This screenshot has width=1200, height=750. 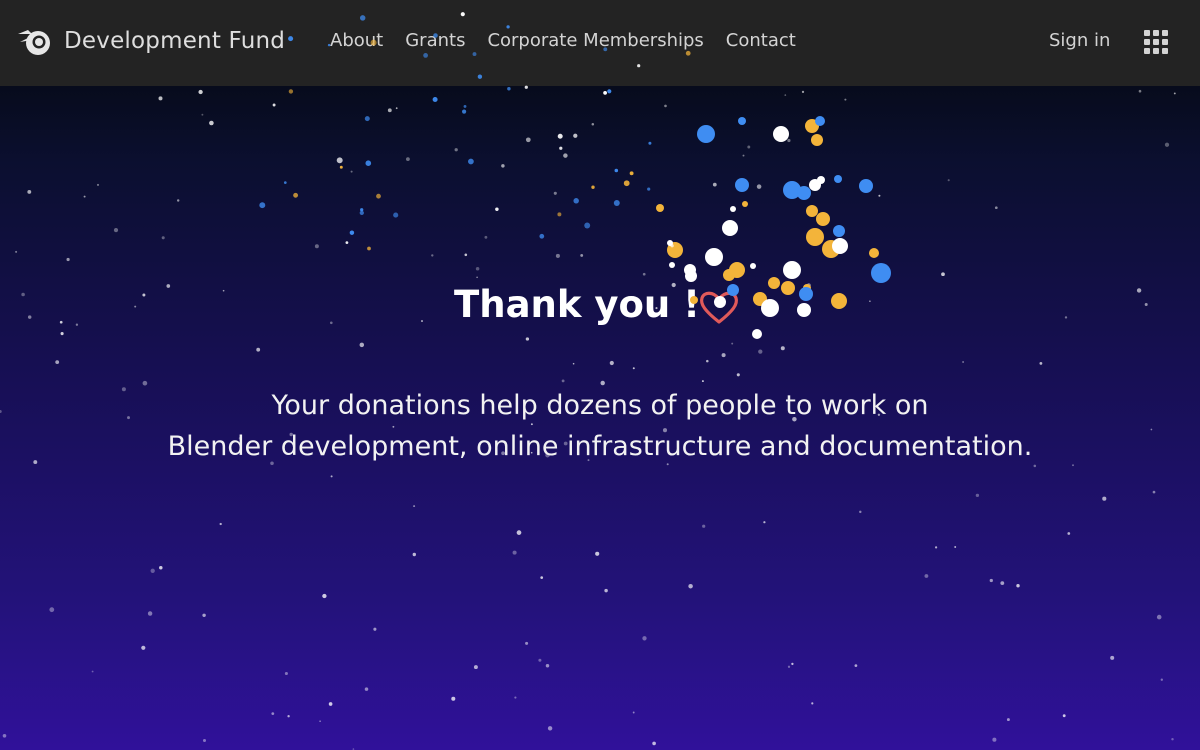 What do you see at coordinates (150, 41) in the screenshot?
I see `brand-link: Development Fund` at bounding box center [150, 41].